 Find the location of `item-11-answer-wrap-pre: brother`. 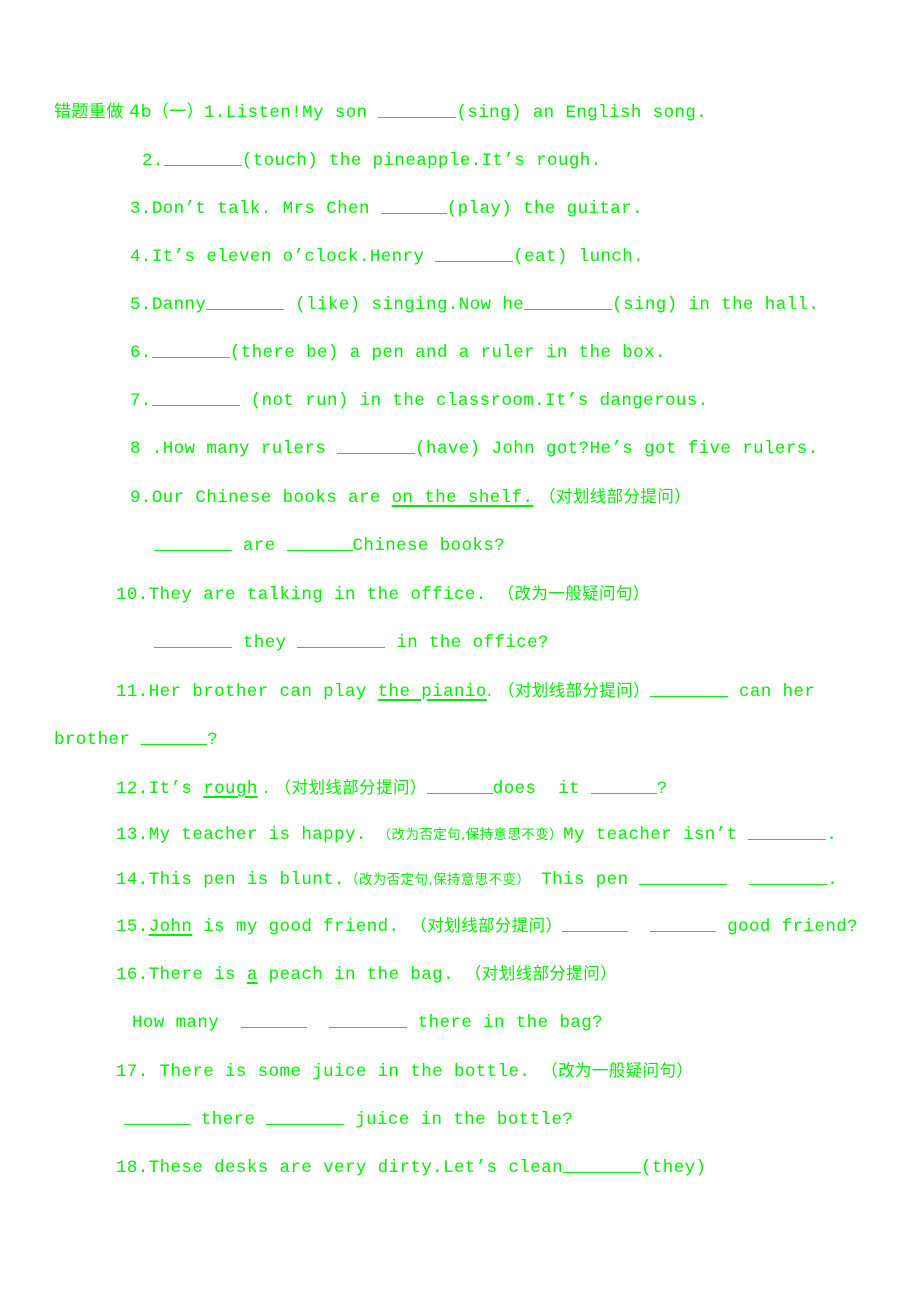

item-11-answer-wrap-pre: brother is located at coordinates (98, 740).